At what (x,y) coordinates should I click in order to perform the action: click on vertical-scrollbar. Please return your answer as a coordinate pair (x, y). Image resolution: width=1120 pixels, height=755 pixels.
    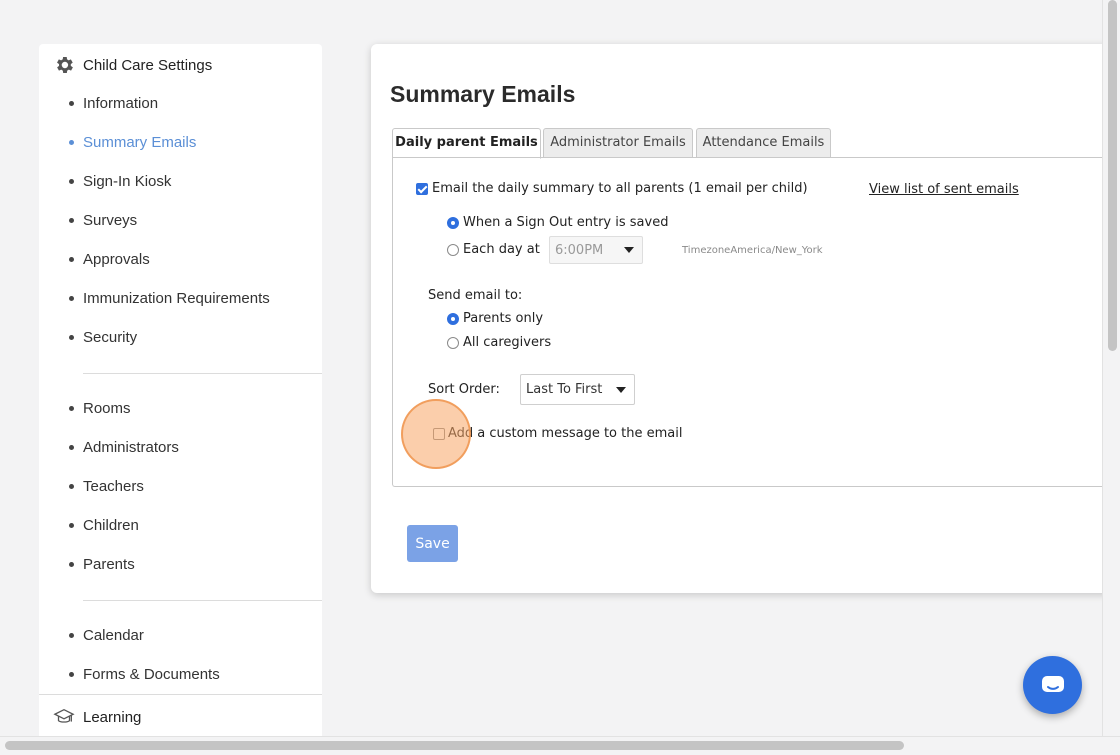
    Looking at the image, I should click on (1111, 368).